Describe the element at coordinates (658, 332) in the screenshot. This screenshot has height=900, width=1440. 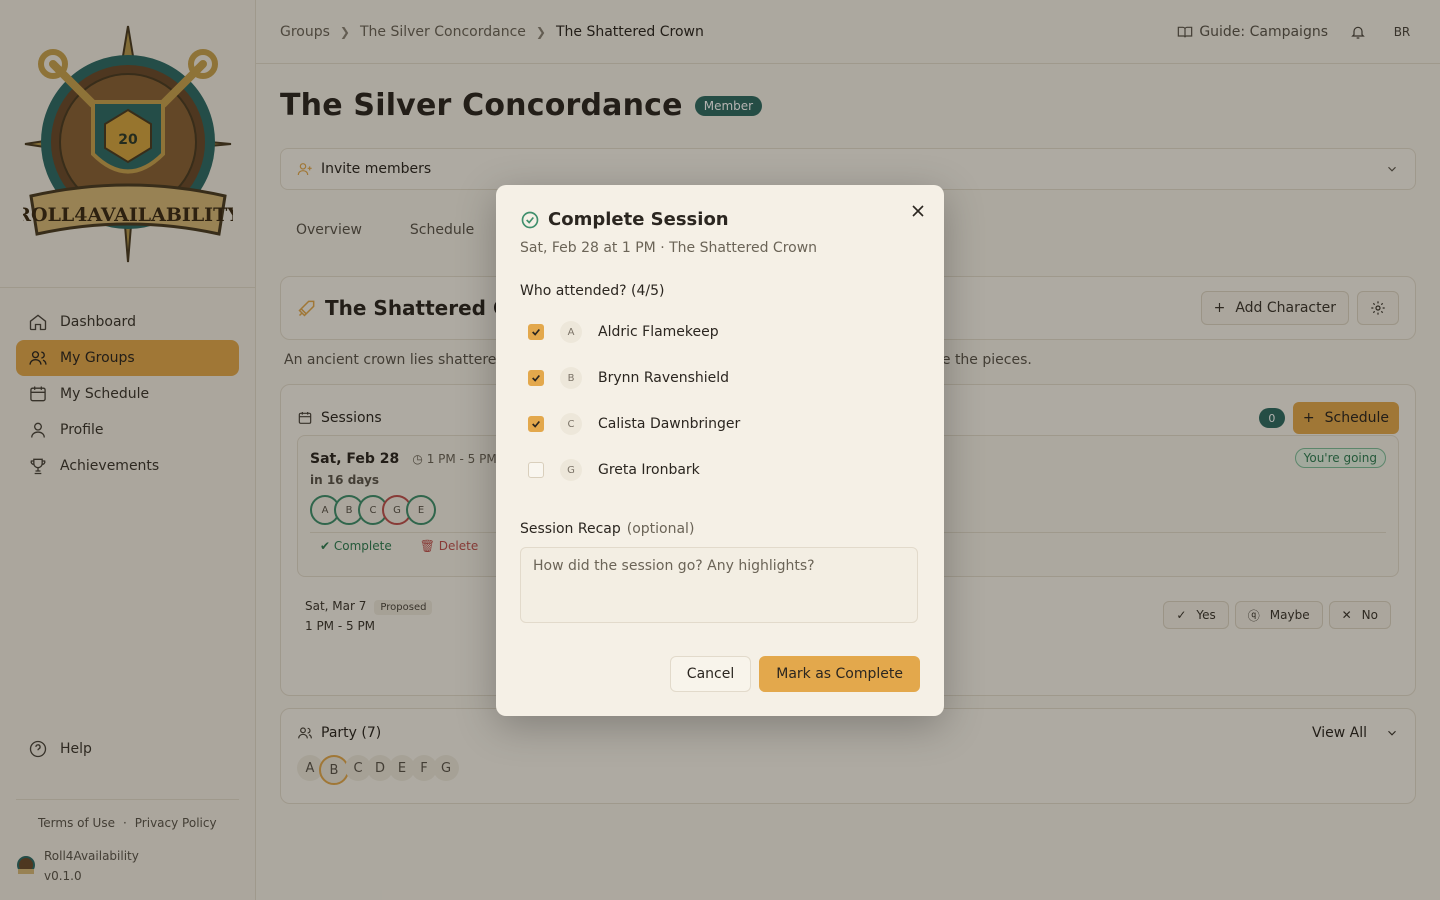
I see `attendee-name: Aldric Flamekeep` at that location.